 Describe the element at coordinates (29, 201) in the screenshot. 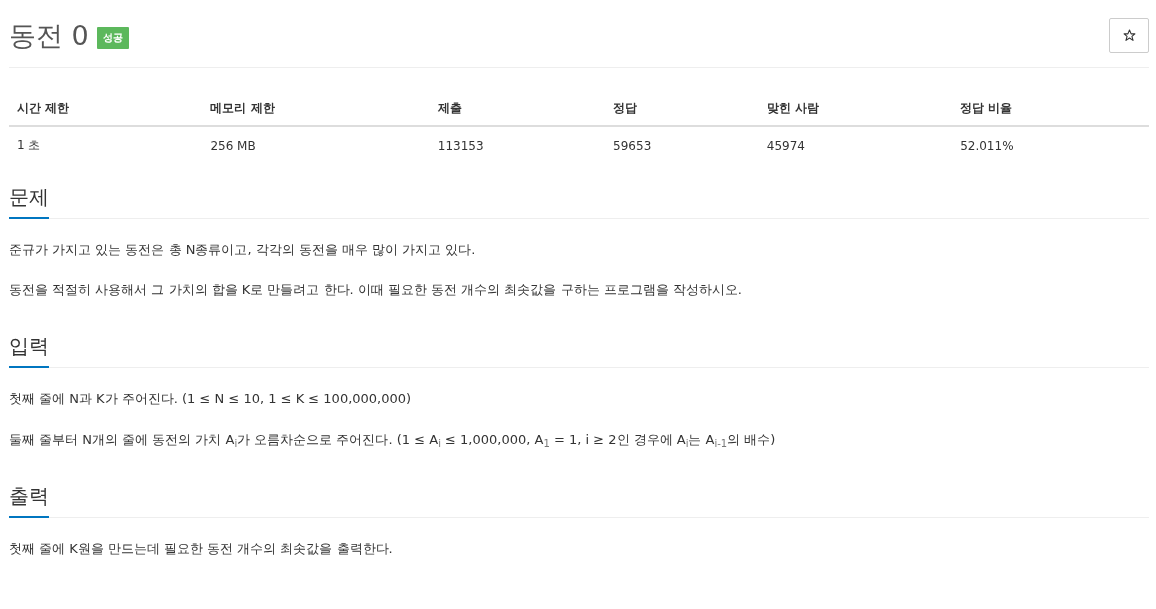

I see `section-heading: 문제` at that location.